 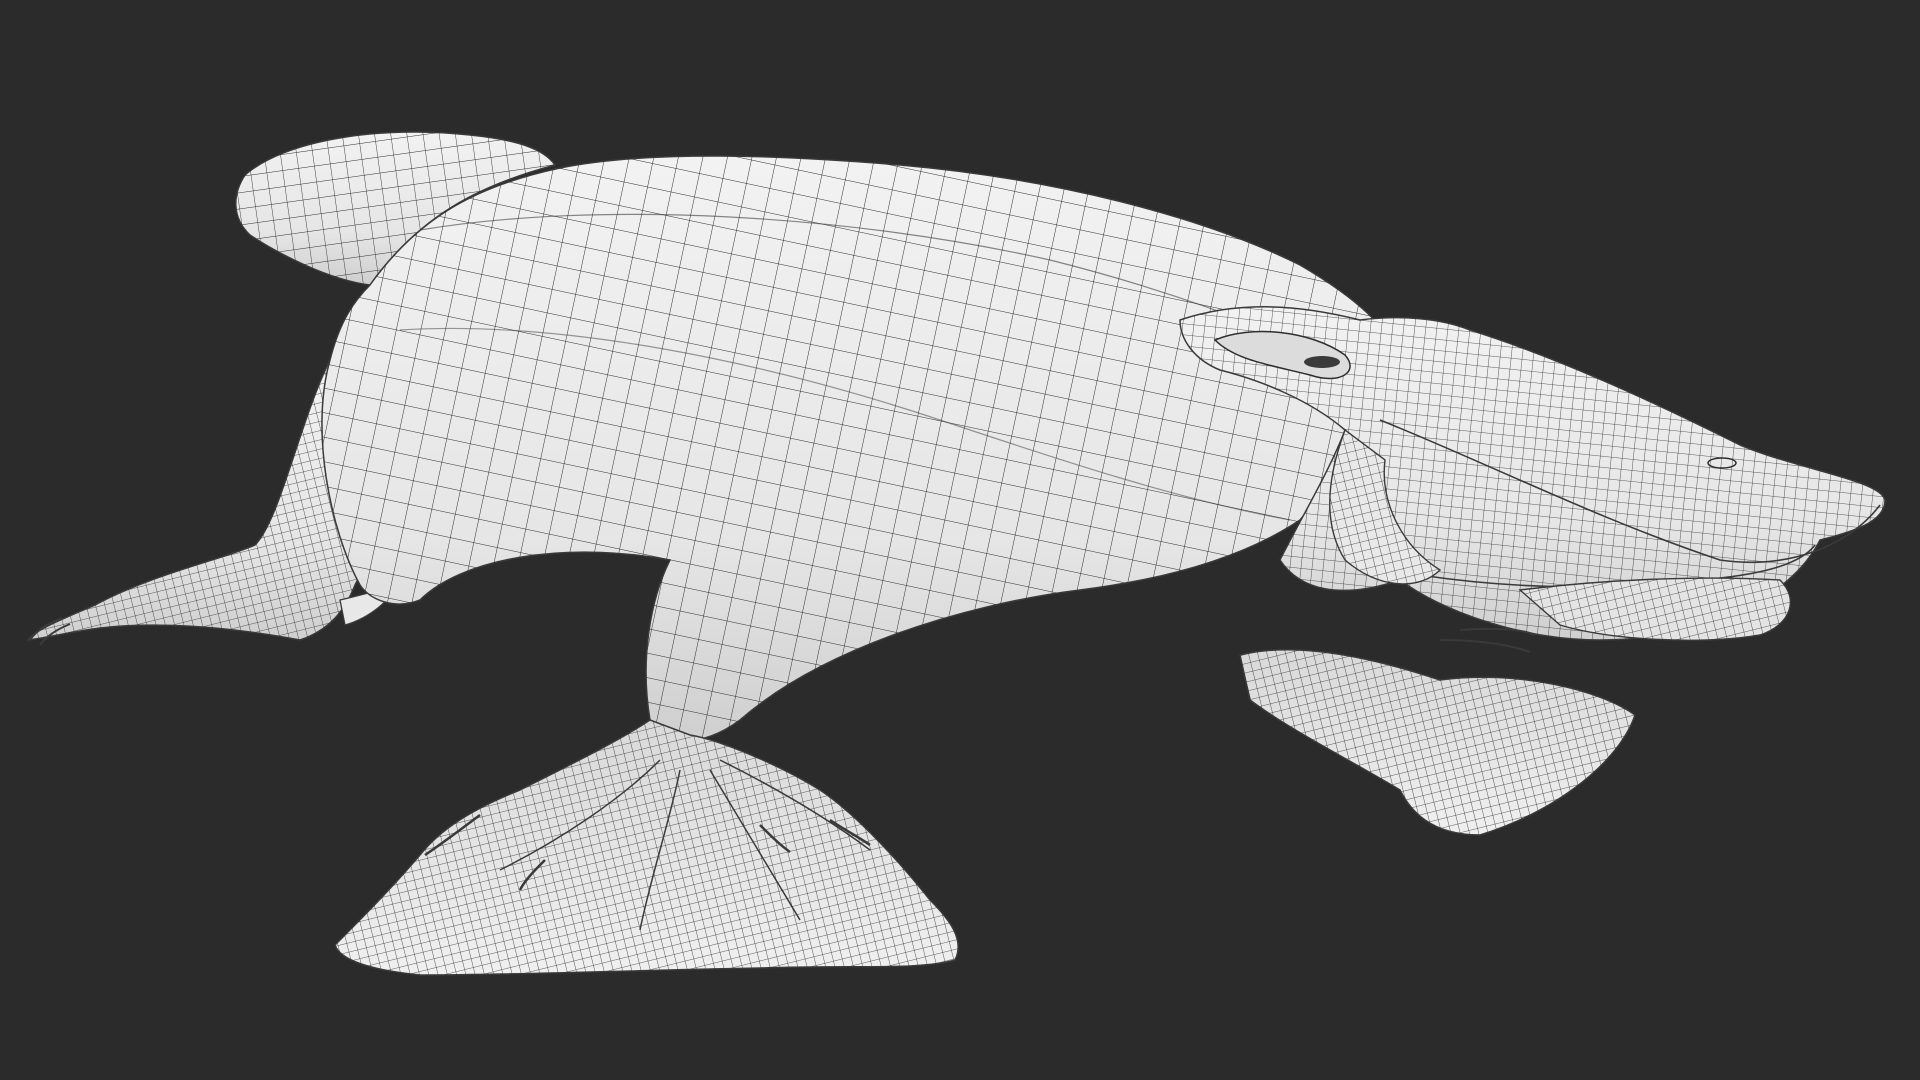 I want to click on front-right-flipper-mesh, so click(x=1437, y=731).